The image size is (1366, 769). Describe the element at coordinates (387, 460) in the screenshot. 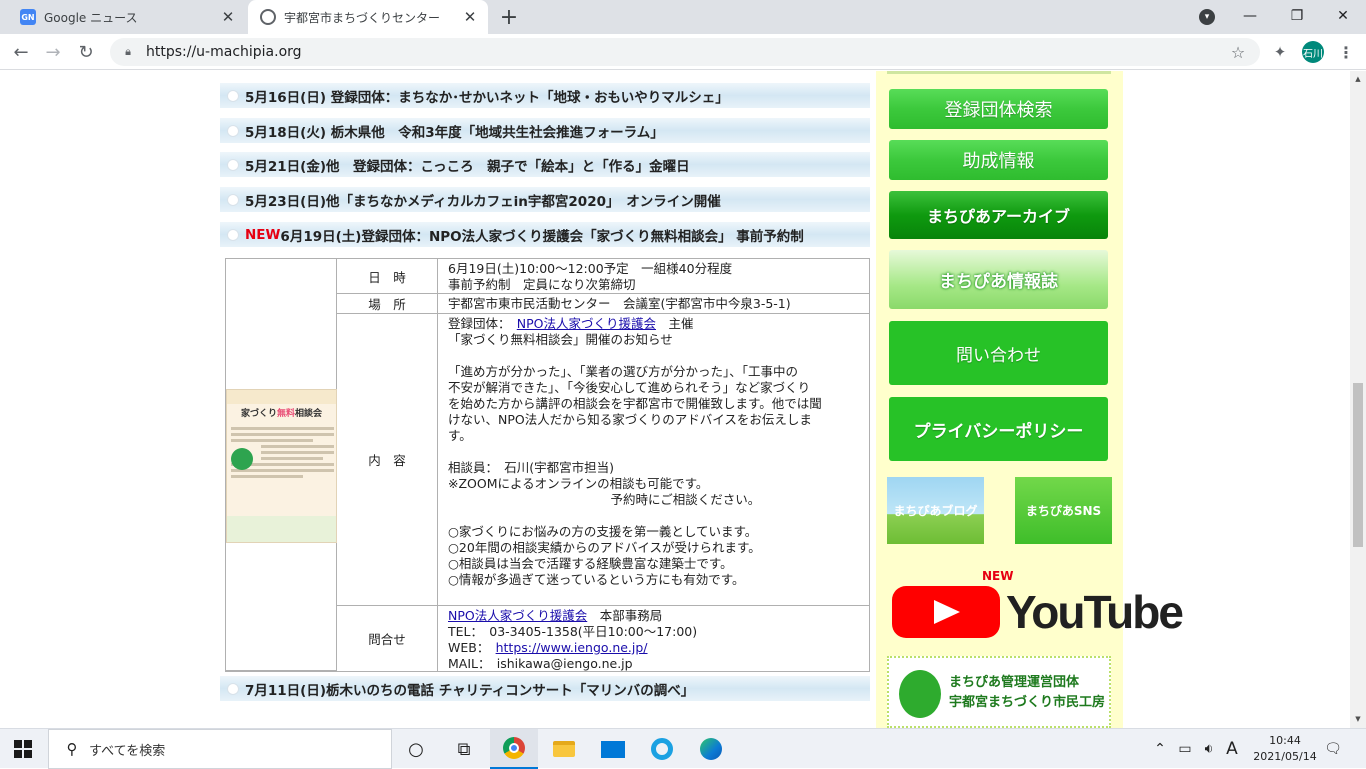

I see `content-label: 内 容` at that location.